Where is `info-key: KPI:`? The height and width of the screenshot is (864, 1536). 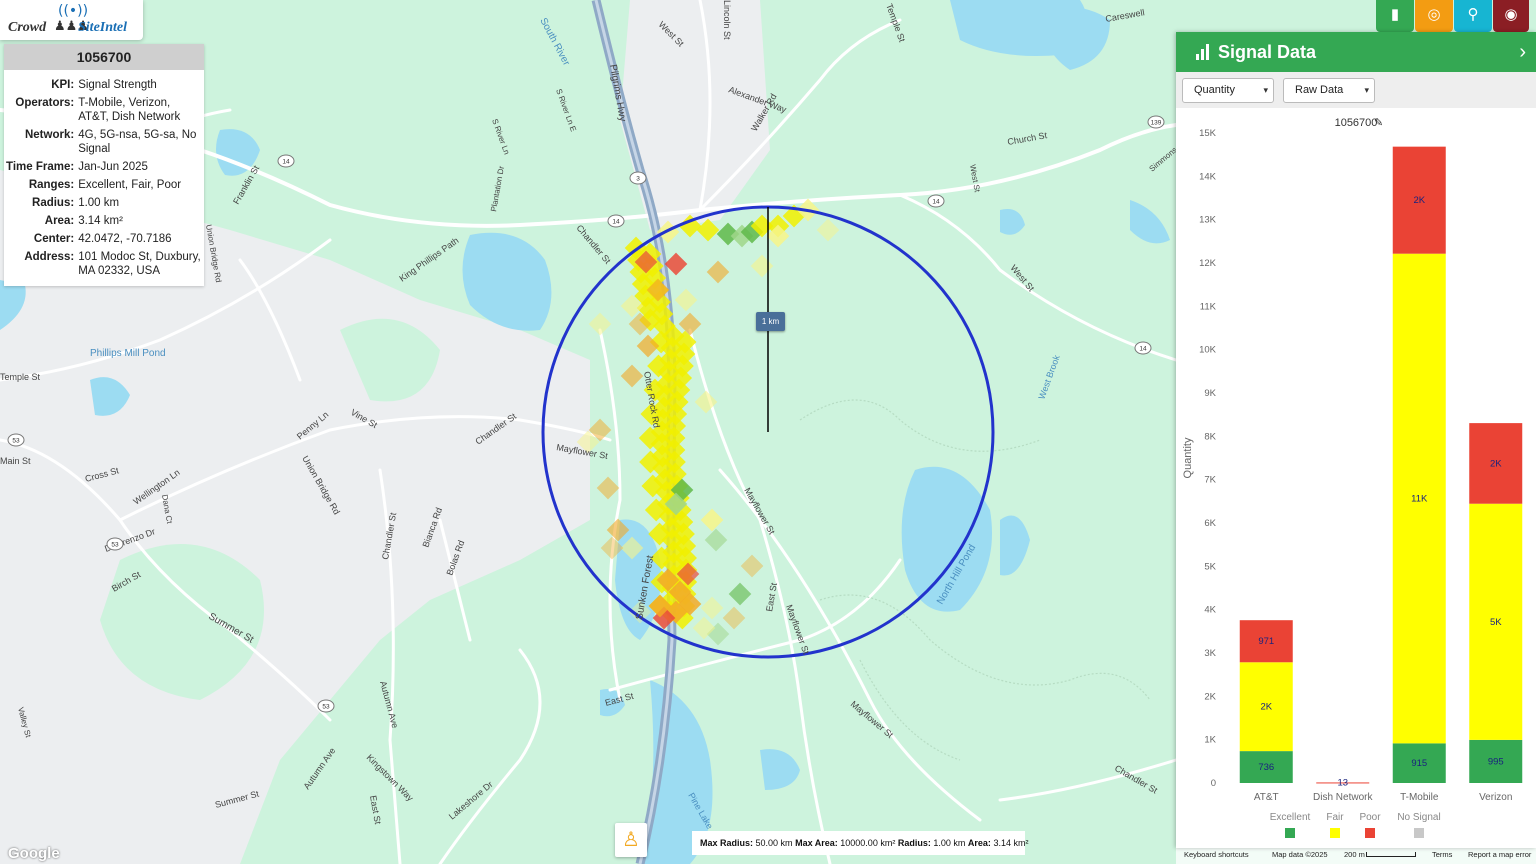 info-key: KPI: is located at coordinates (63, 85).